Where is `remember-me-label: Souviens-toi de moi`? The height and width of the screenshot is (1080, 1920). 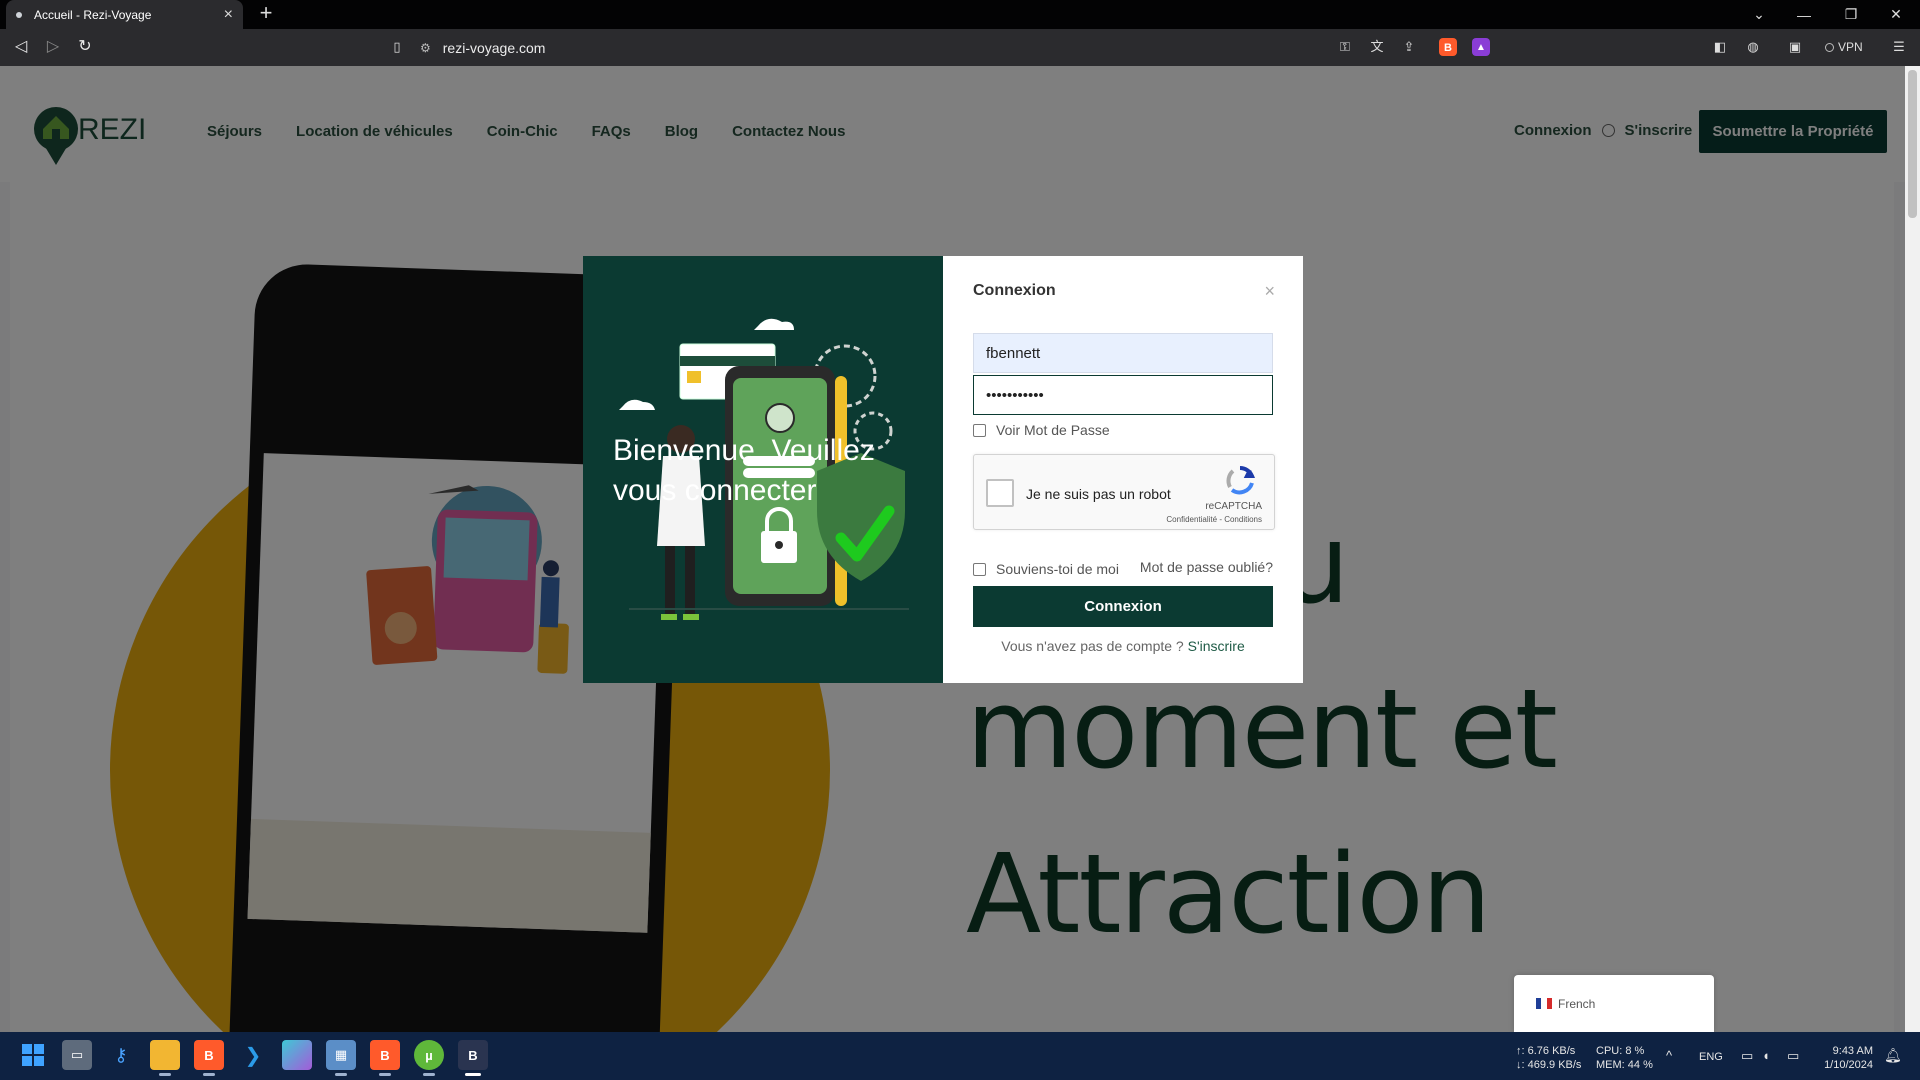
remember-me-label: Souviens-toi de moi is located at coordinates (1057, 569).